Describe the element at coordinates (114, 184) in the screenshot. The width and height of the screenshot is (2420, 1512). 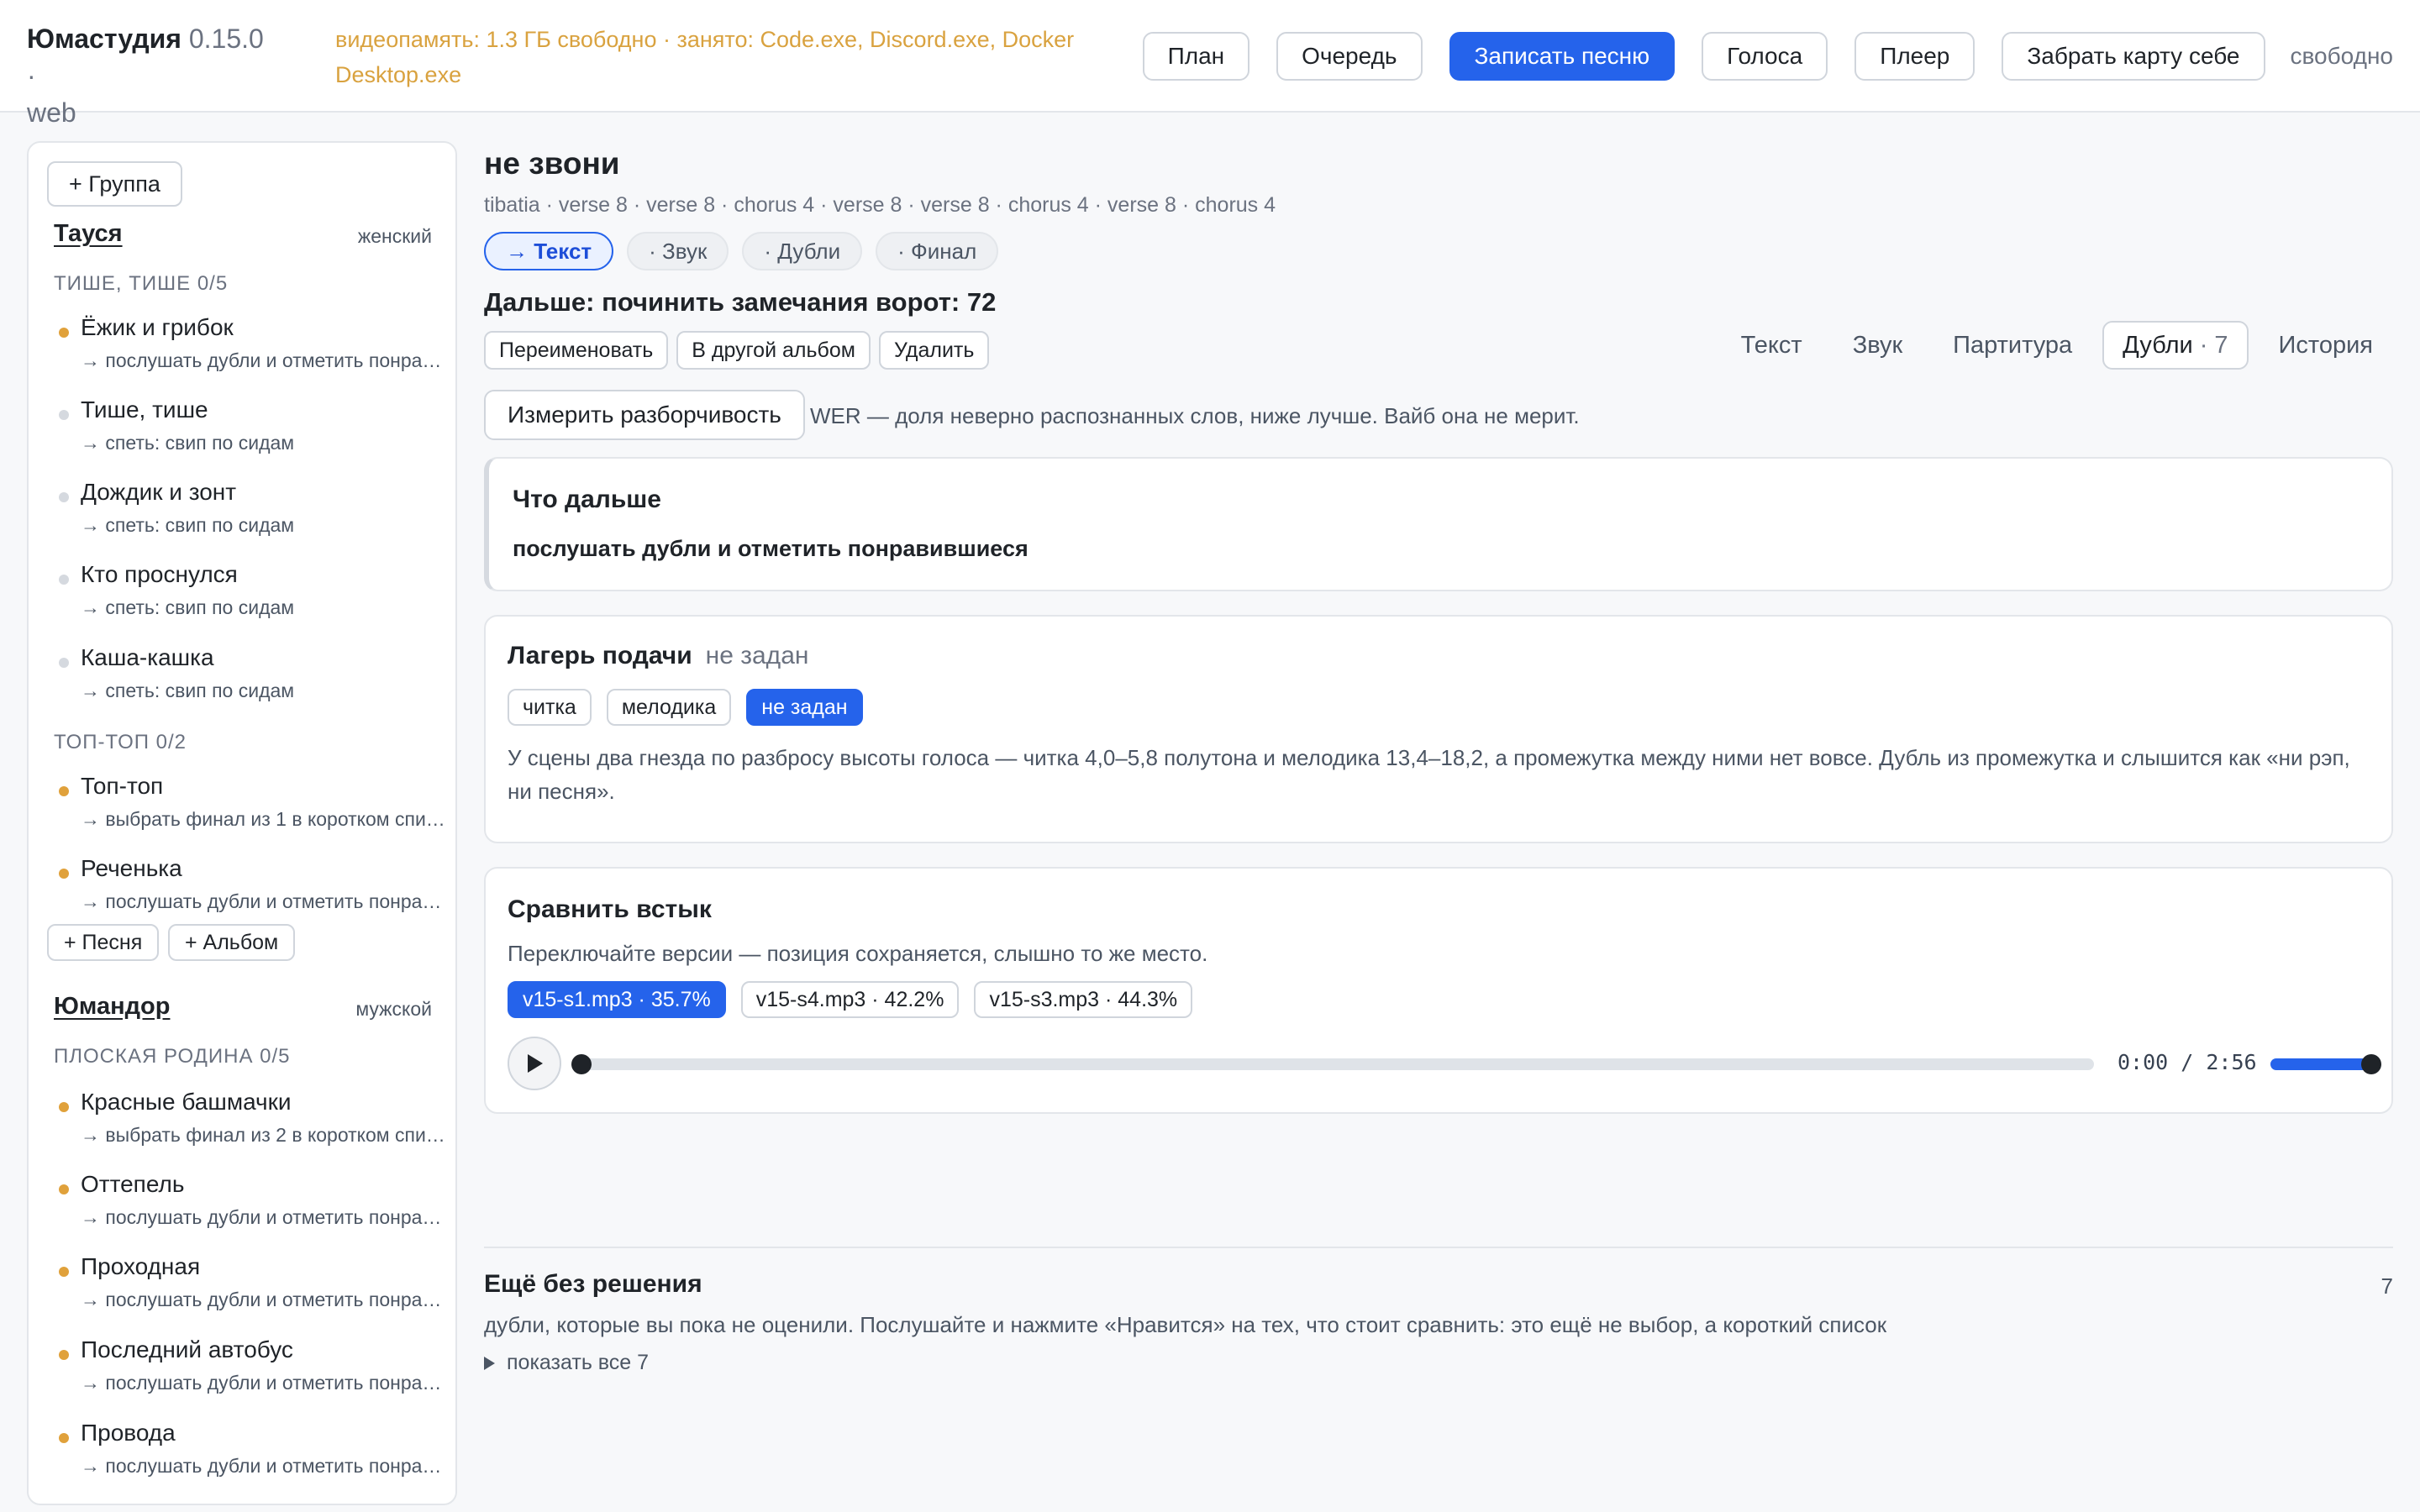
I see `add-group-button: + Группа` at that location.